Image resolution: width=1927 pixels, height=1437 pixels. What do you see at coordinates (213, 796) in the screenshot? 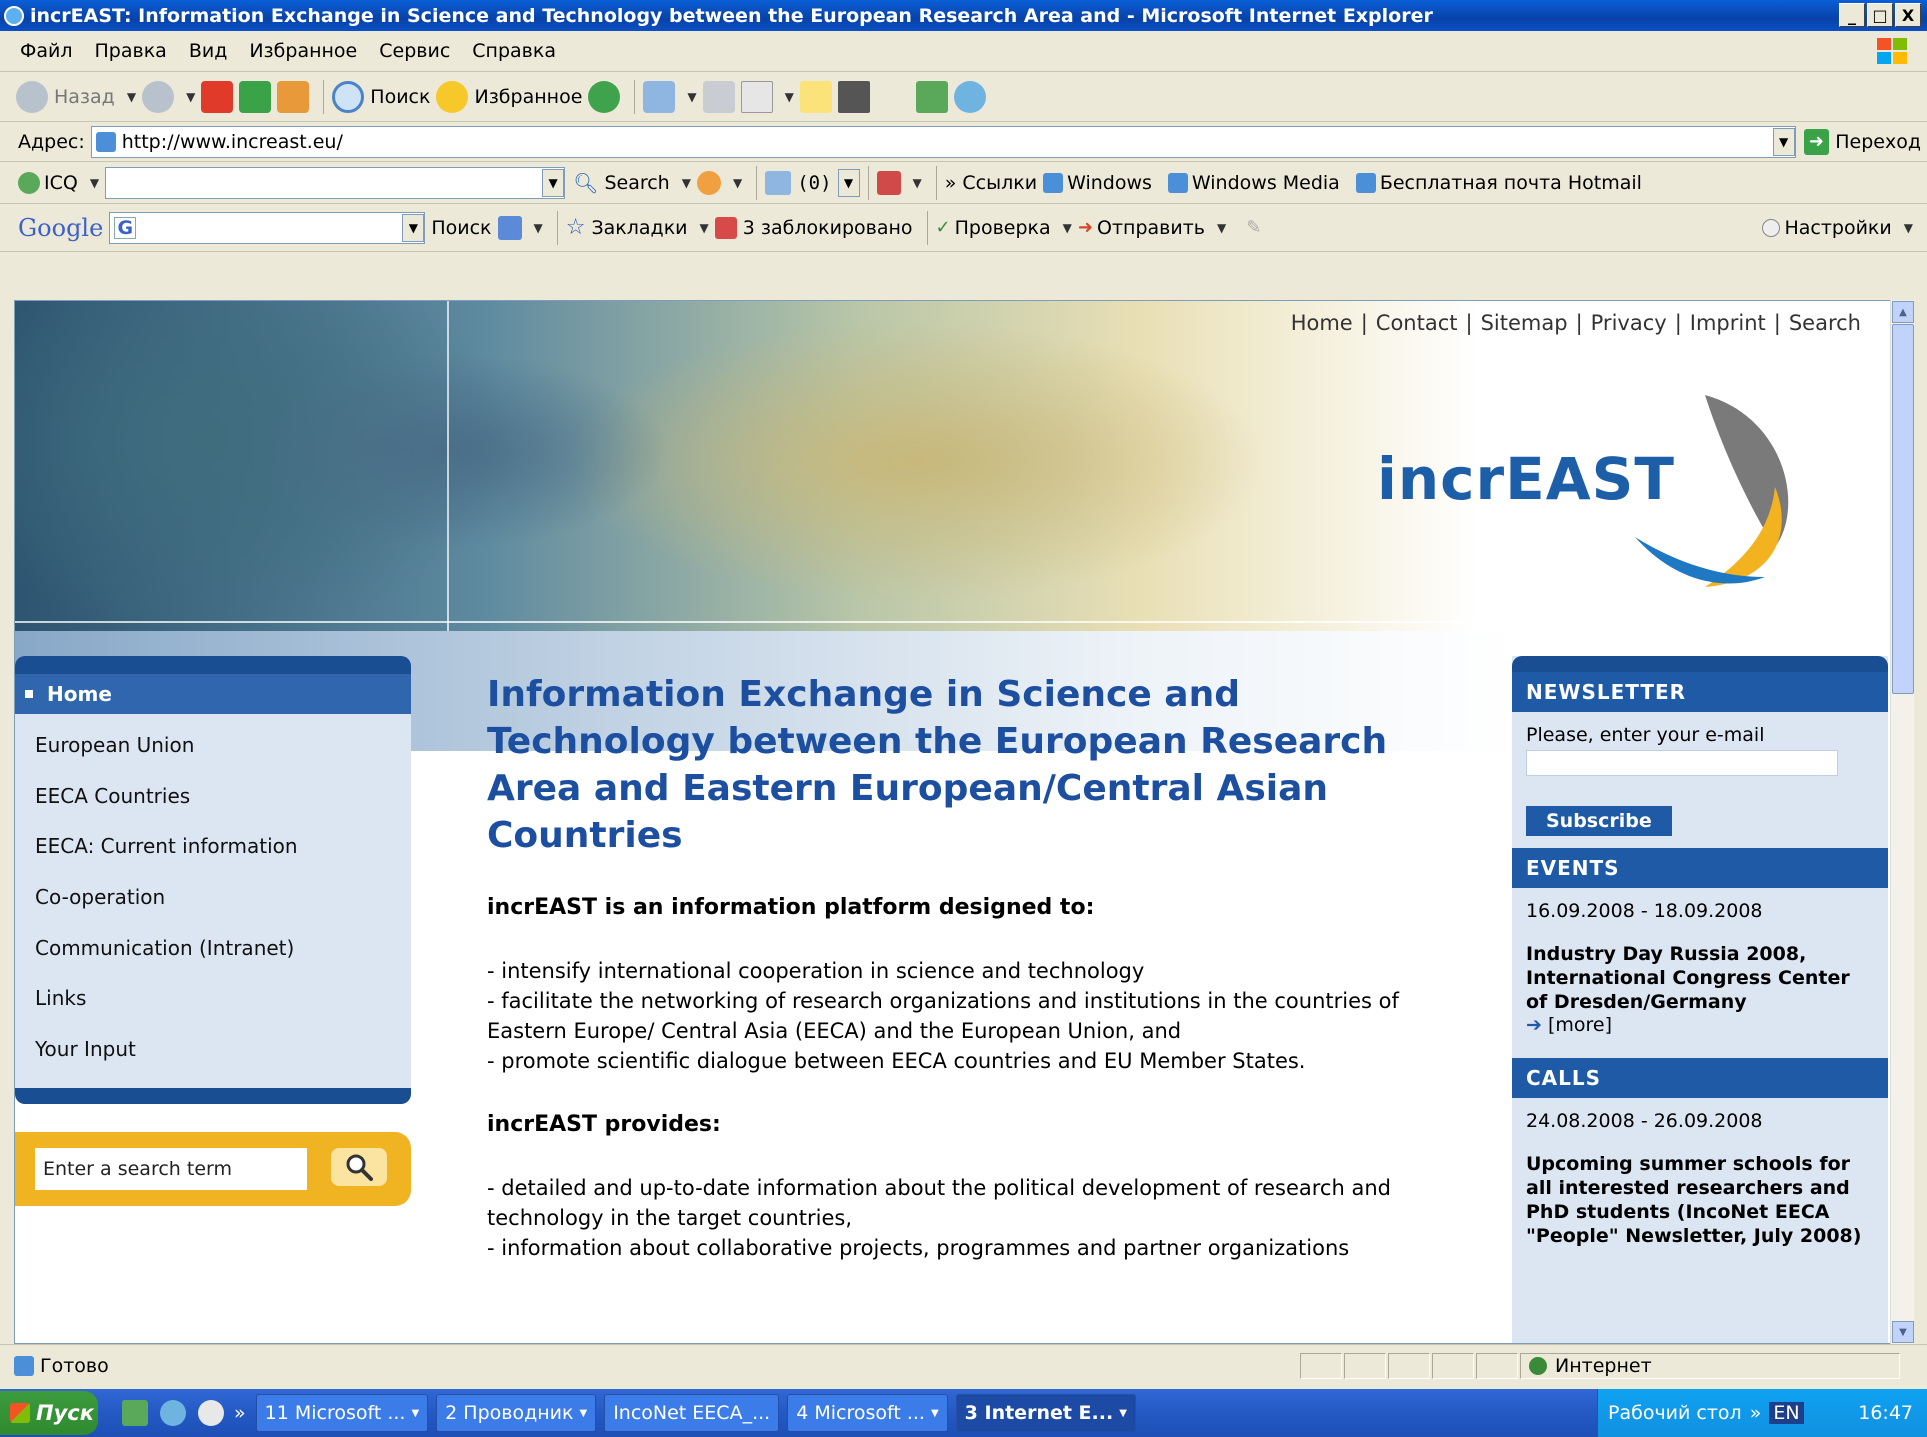
I see `nav-item-eeca-countries: EECA Countries` at bounding box center [213, 796].